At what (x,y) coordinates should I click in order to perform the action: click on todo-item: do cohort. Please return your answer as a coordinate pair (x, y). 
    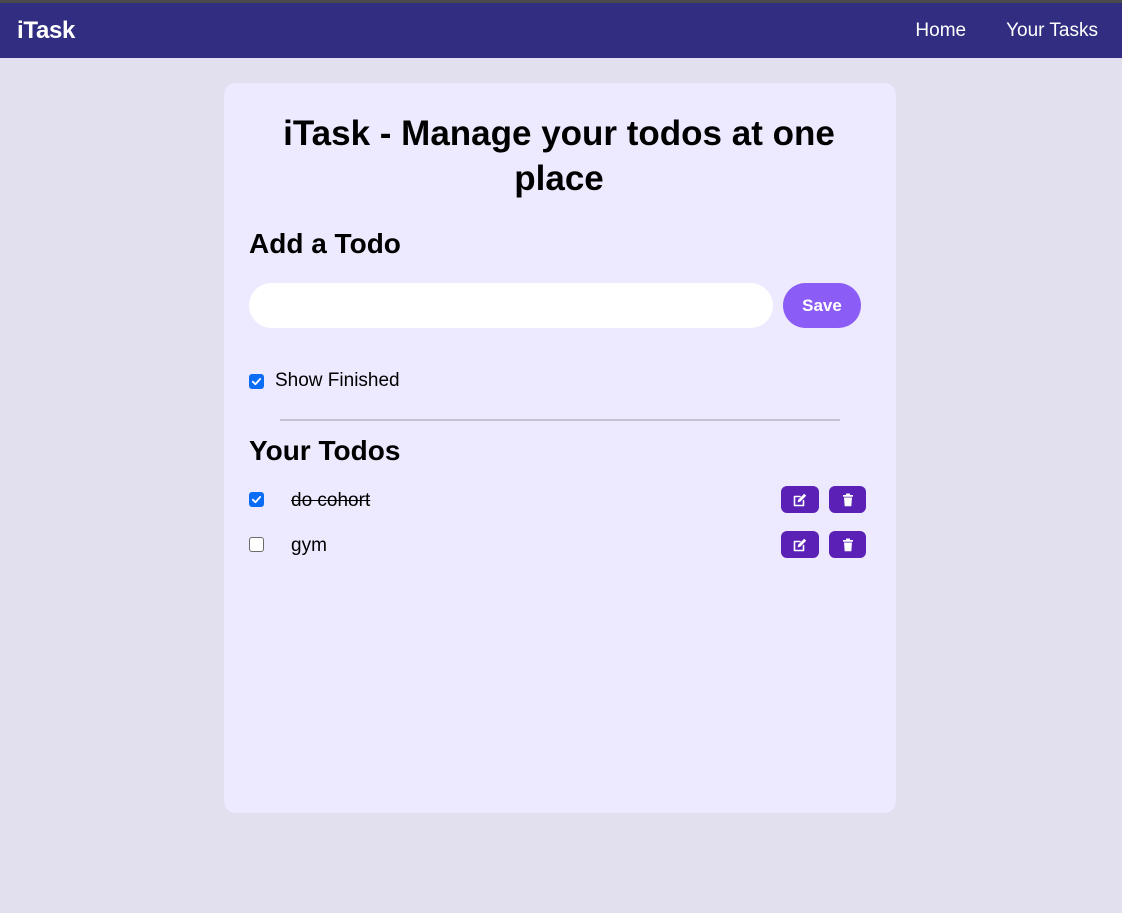
    Looking at the image, I should click on (557, 500).